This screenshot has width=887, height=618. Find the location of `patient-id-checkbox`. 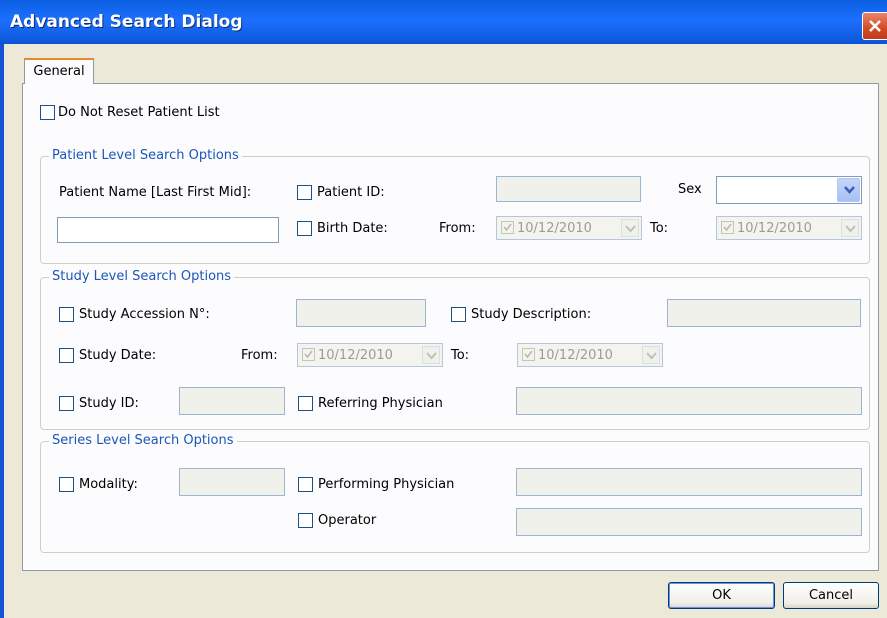

patient-id-checkbox is located at coordinates (304, 192).